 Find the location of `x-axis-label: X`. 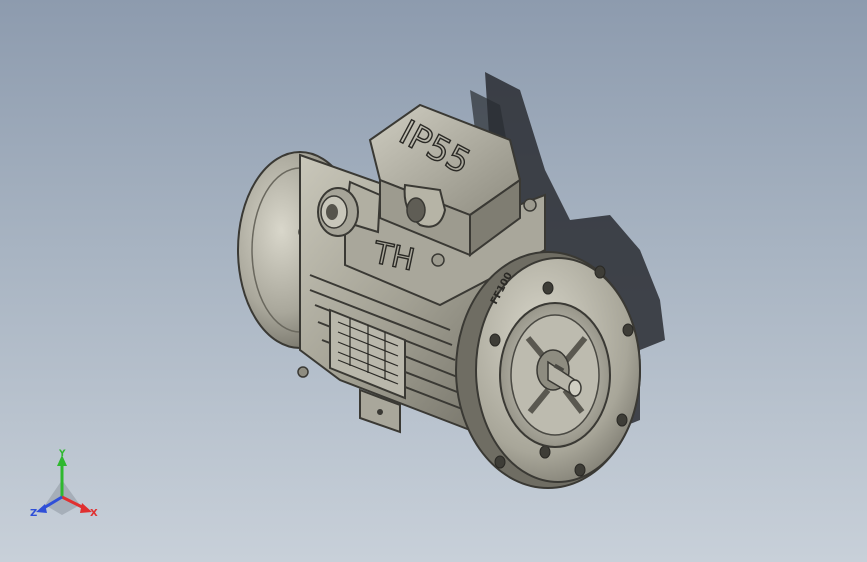

x-axis-label: X is located at coordinates (94, 513).